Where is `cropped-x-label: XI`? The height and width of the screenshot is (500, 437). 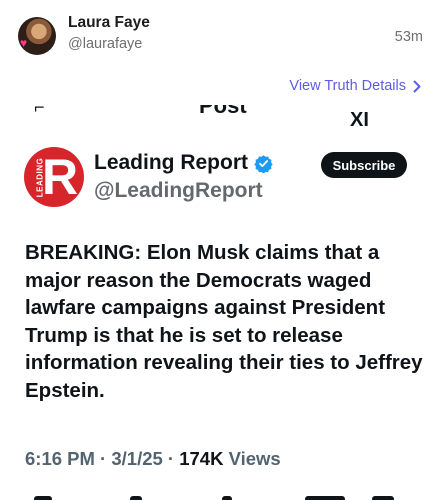
cropped-x-label: XI is located at coordinates (359, 120).